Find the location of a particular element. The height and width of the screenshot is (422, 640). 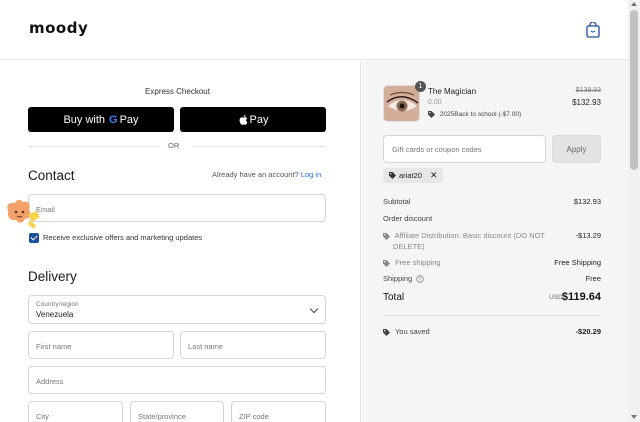

scroll-up-arrow-icon is located at coordinates (634, 4).